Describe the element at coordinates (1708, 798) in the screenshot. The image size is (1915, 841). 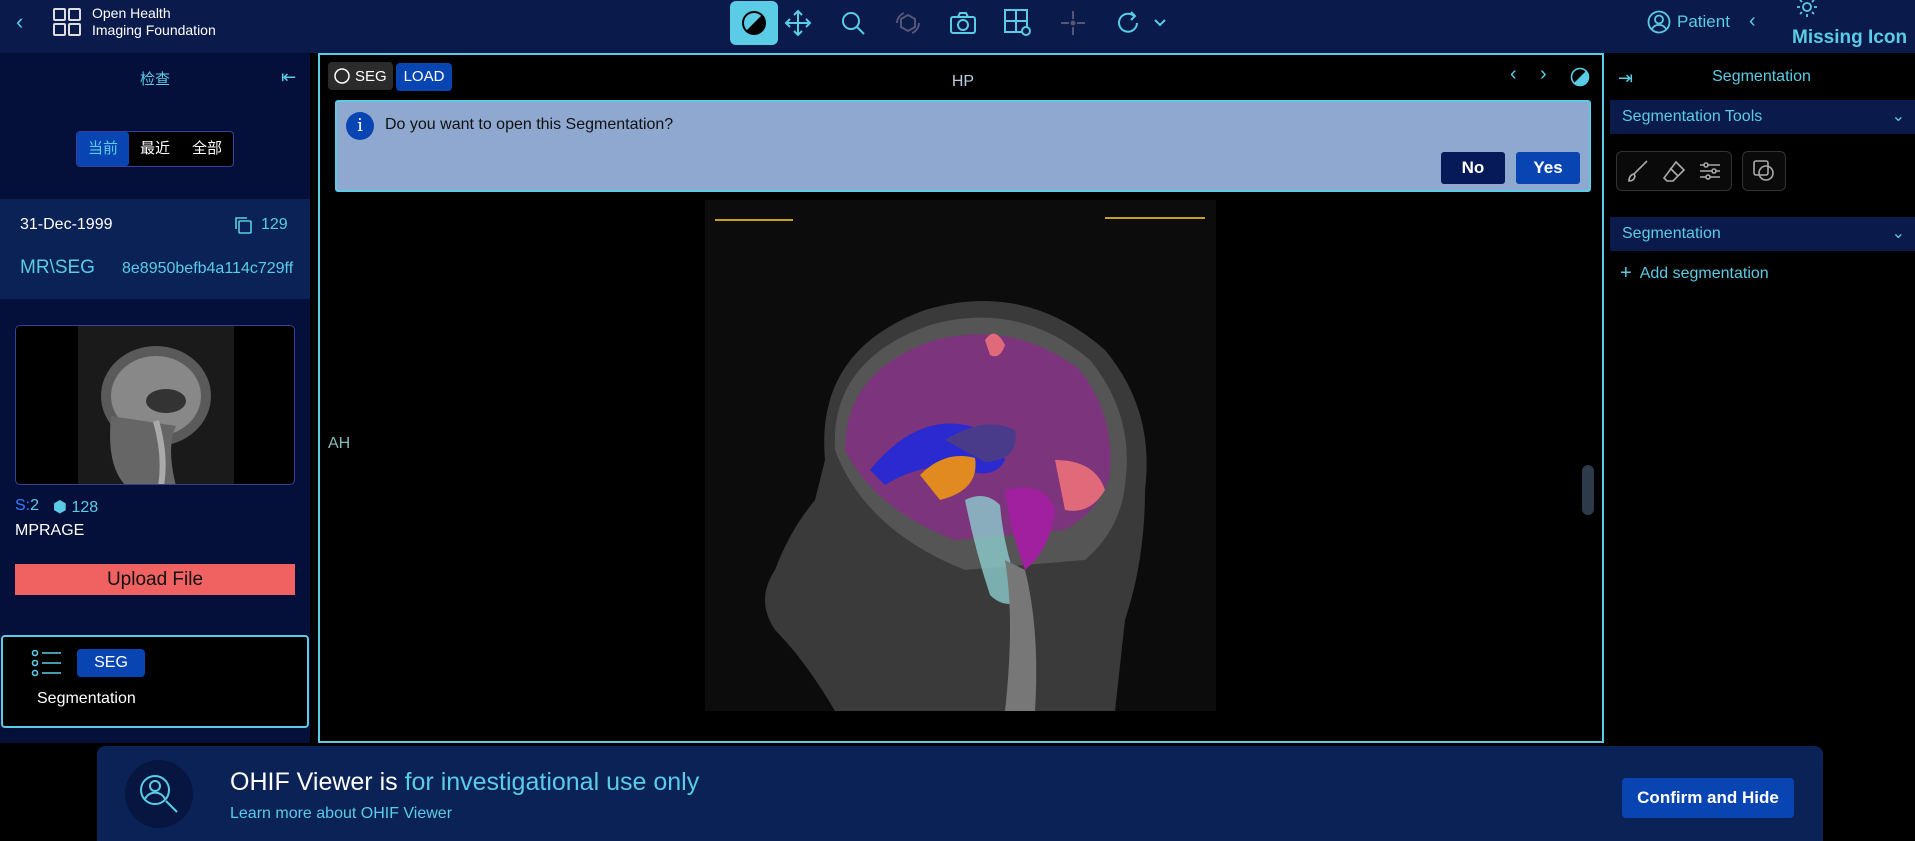
I see `confirm-and-hide-button: Confirm and Hide` at that location.